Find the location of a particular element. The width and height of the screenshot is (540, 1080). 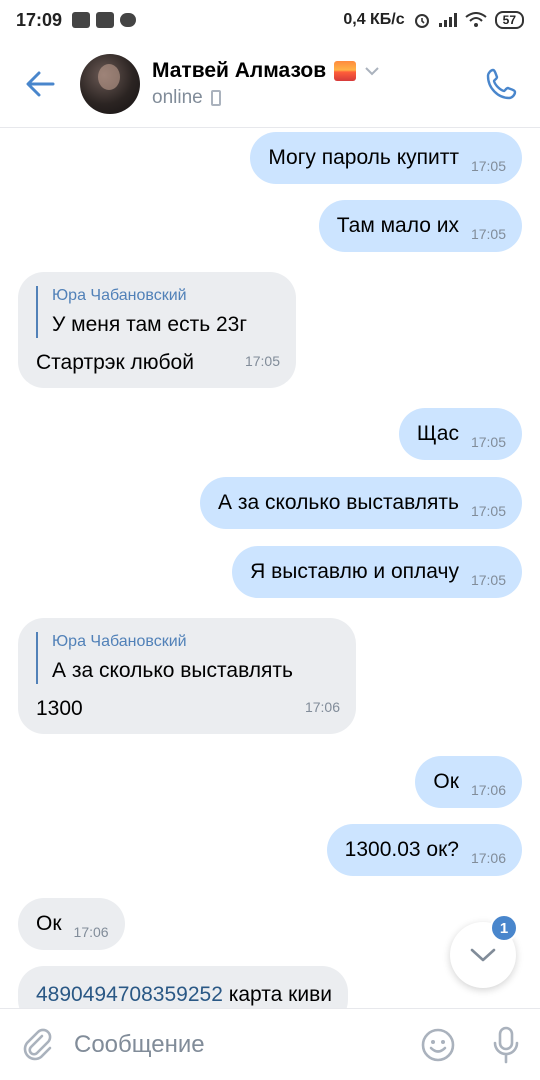

message-composer is located at coordinates (270, 1044).